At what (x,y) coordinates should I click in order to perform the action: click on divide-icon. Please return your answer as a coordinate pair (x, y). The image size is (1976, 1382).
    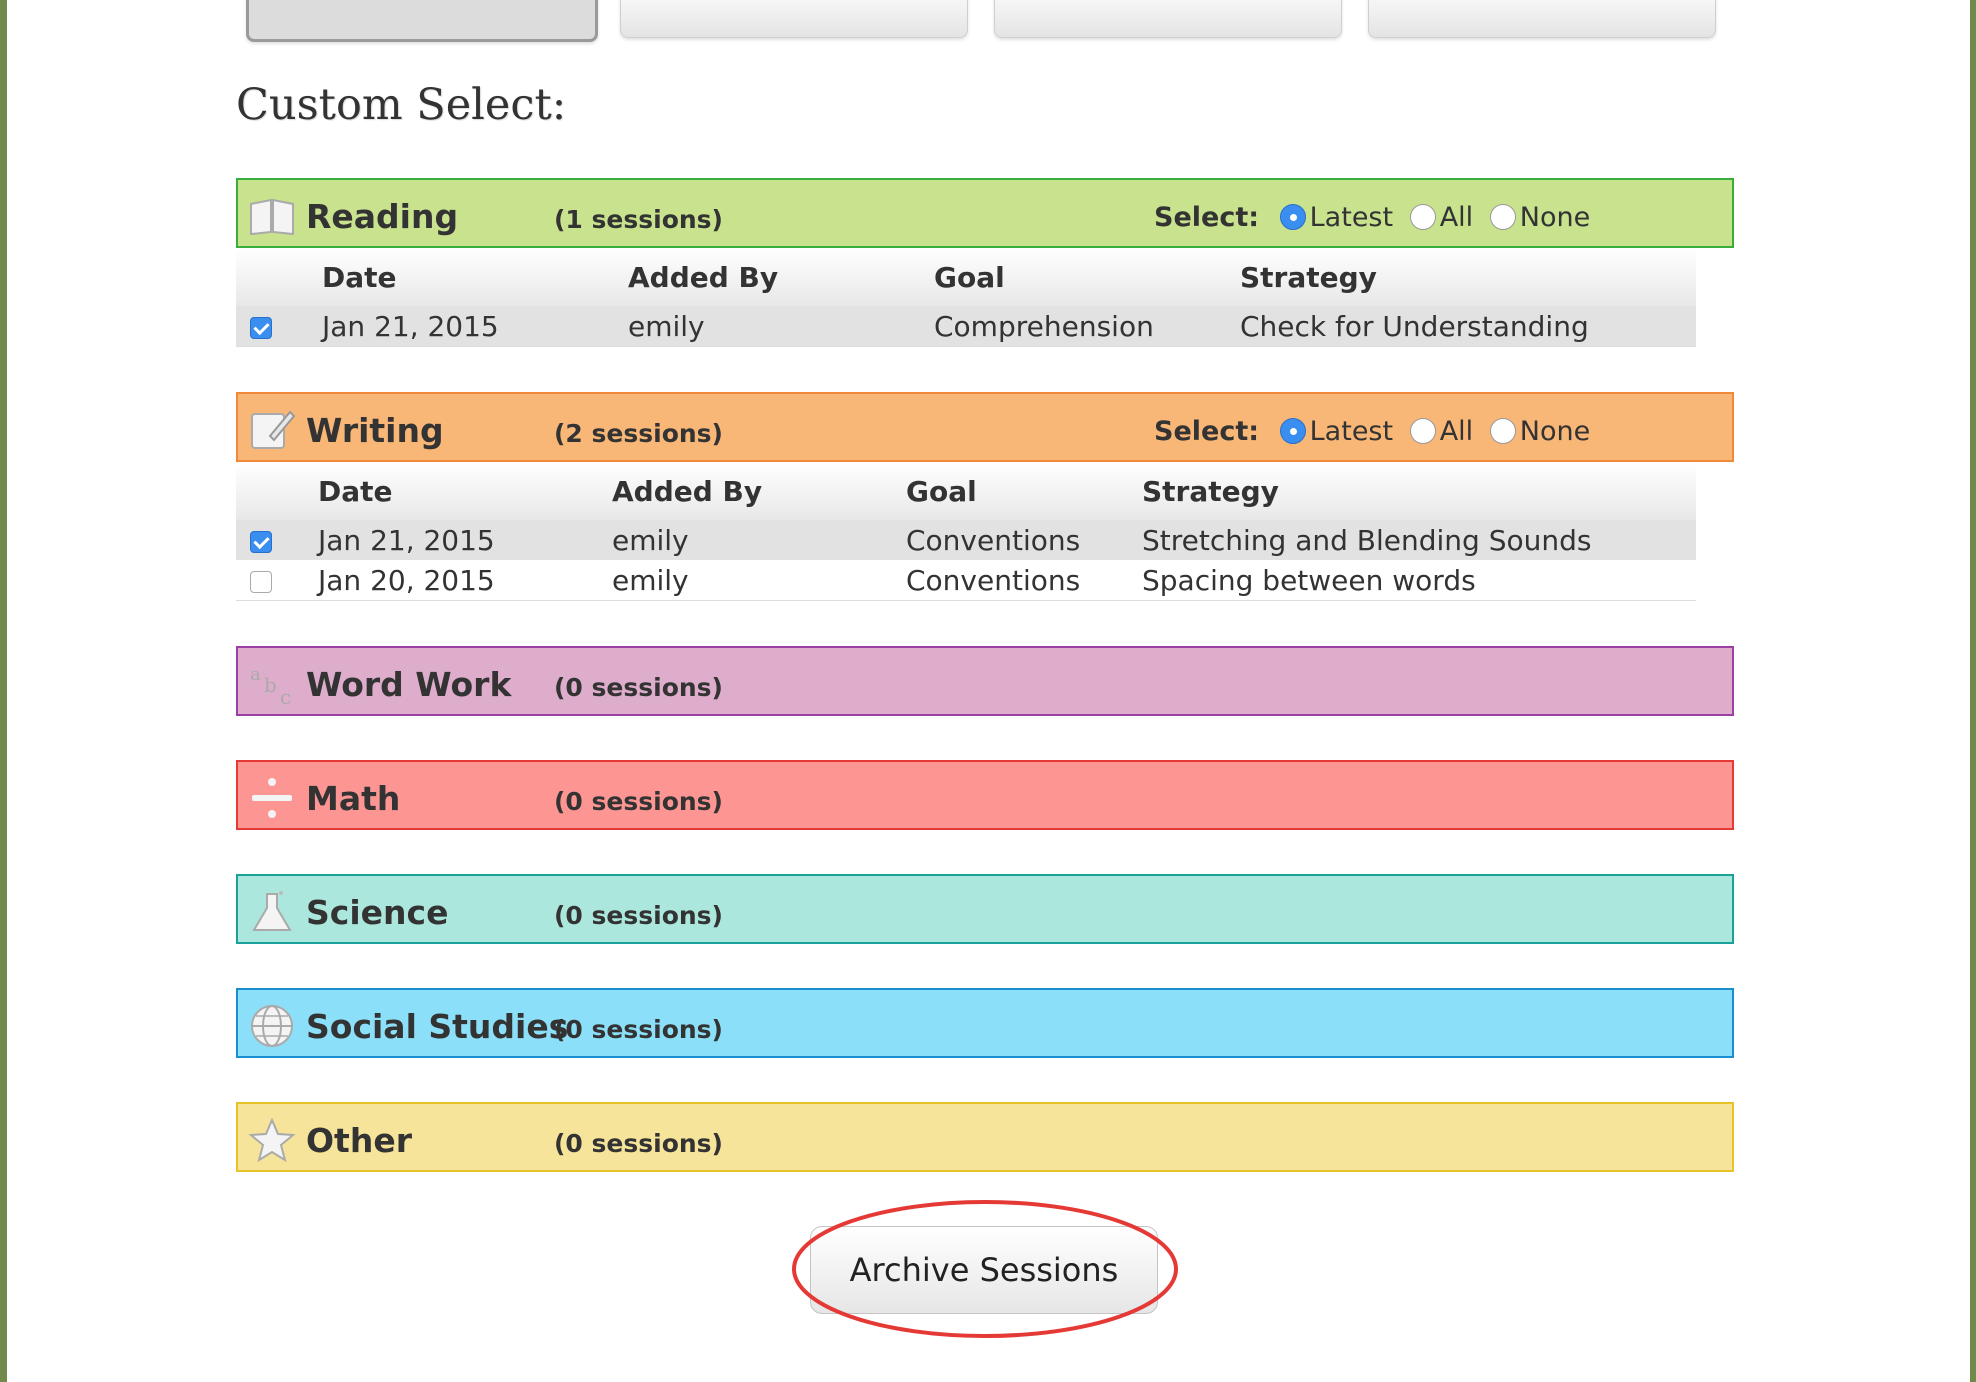
    Looking at the image, I should click on (272, 798).